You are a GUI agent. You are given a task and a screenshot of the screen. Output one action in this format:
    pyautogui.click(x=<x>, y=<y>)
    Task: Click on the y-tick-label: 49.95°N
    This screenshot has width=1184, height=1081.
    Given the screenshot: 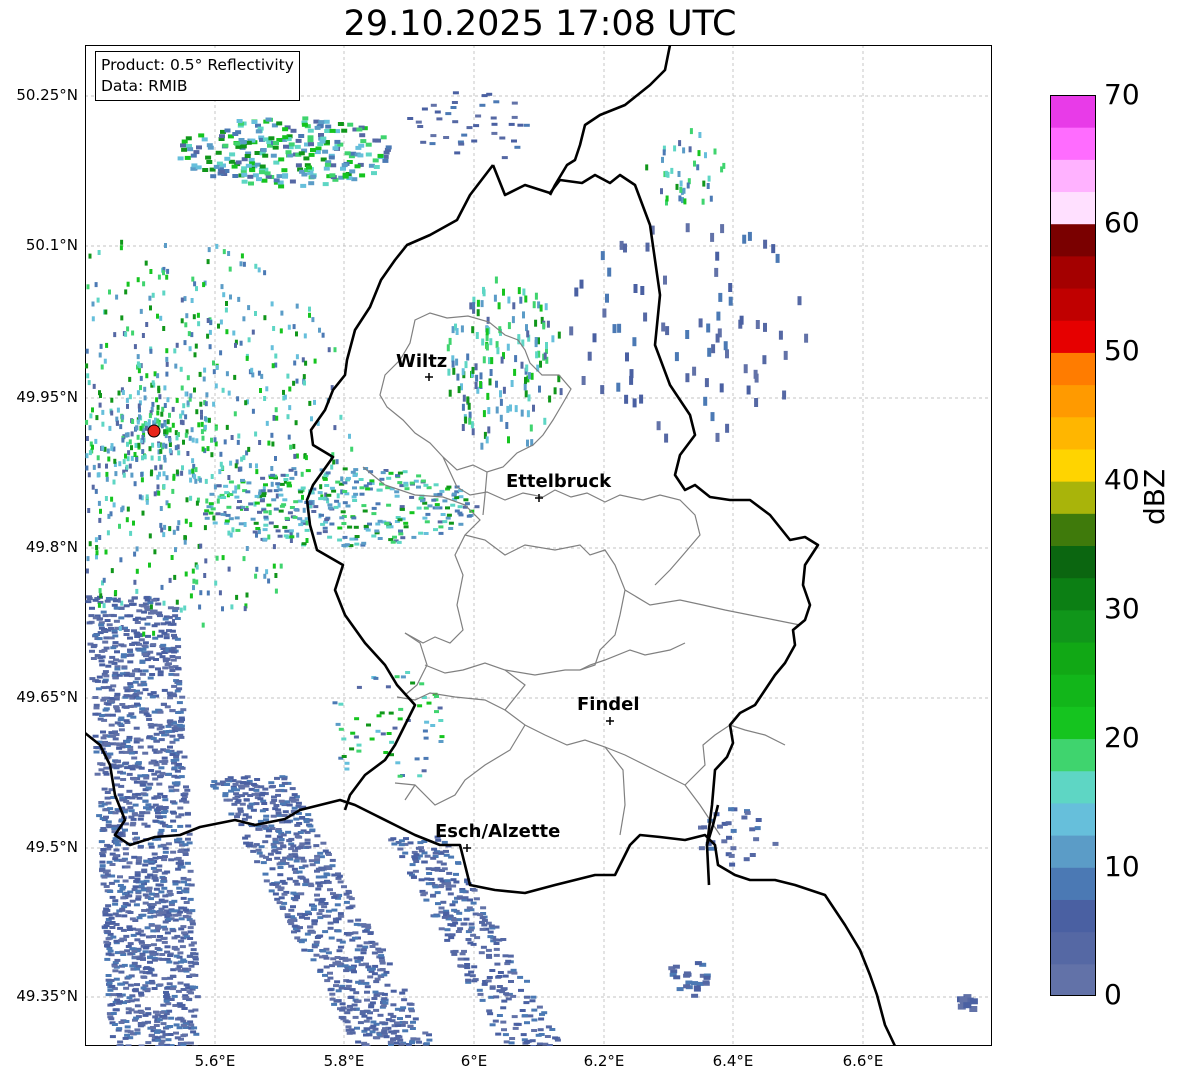 What is the action you would take?
    pyautogui.click(x=47, y=397)
    